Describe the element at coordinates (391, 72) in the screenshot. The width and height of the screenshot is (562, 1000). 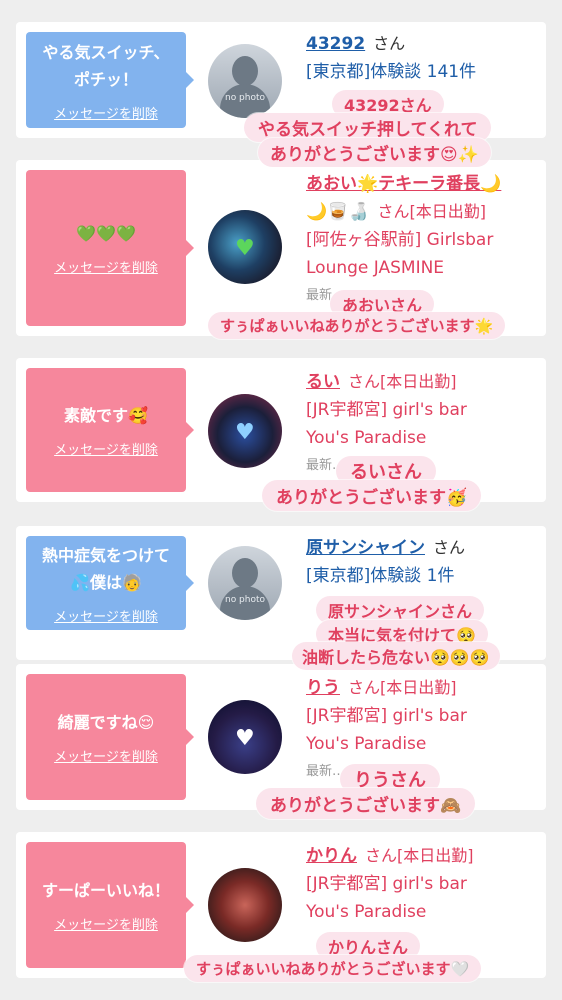
I see `user-area: [東京都]体験談 141件` at that location.